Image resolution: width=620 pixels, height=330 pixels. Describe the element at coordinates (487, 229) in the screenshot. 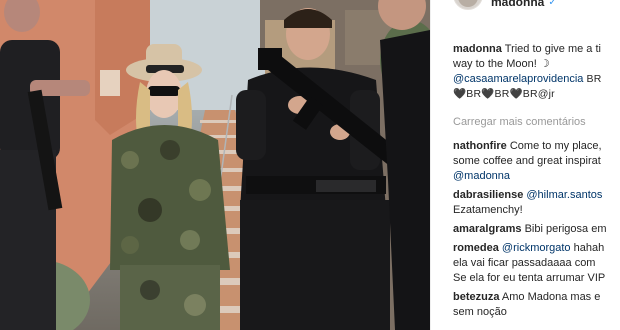

I see `comment-username: amaralgrams` at that location.